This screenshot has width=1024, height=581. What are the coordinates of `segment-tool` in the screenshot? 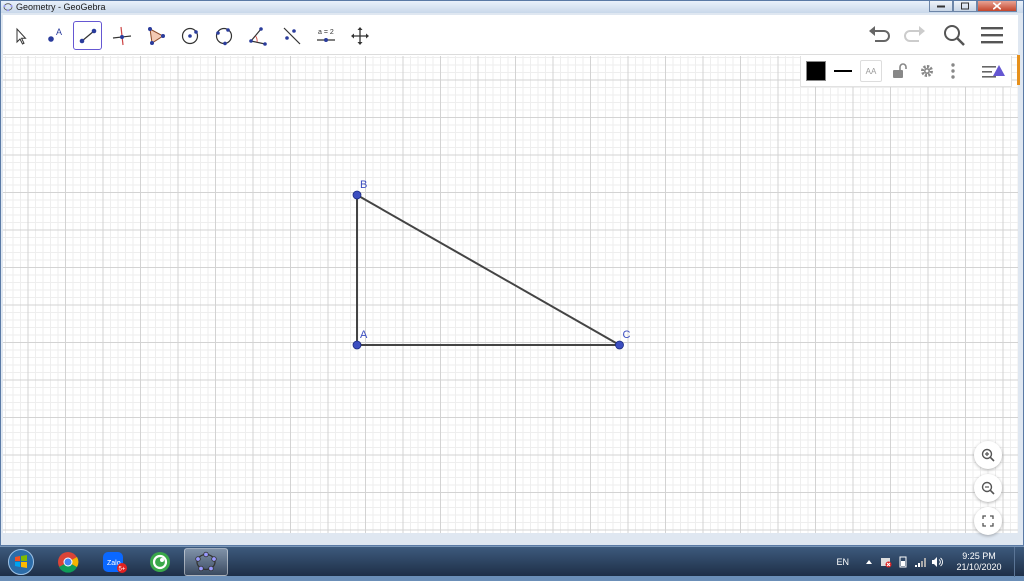 It's located at (87, 35).